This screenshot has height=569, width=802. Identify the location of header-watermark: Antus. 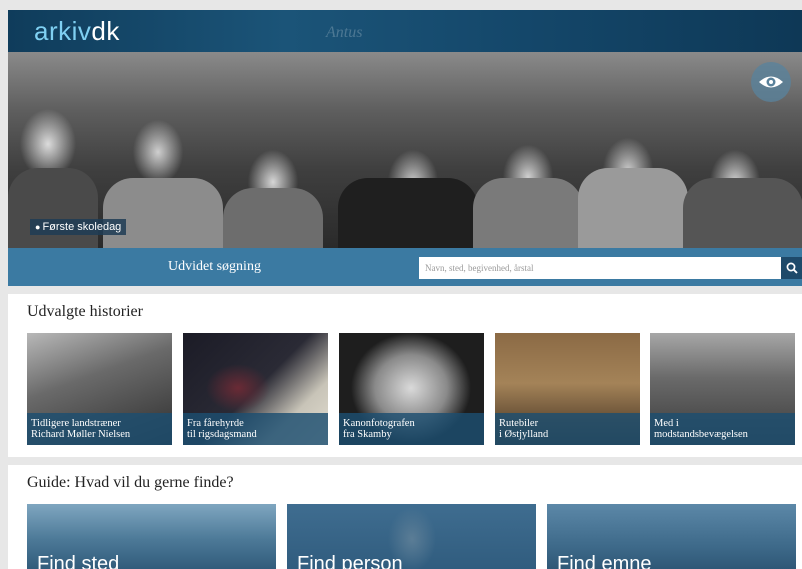
(344, 32).